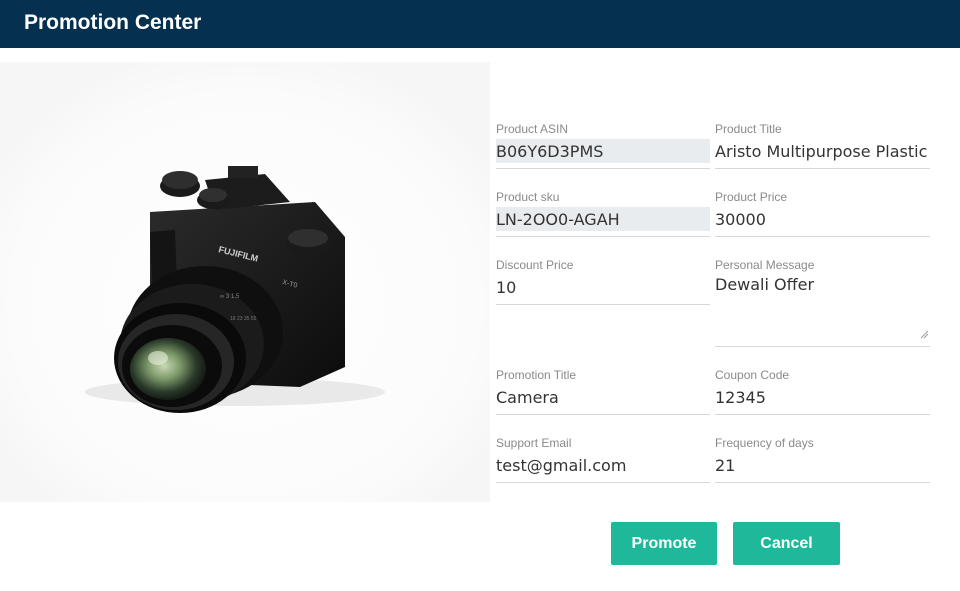 The height and width of the screenshot is (591, 960). I want to click on personal-message-field: Personal Message Dewali Offer, so click(822, 303).